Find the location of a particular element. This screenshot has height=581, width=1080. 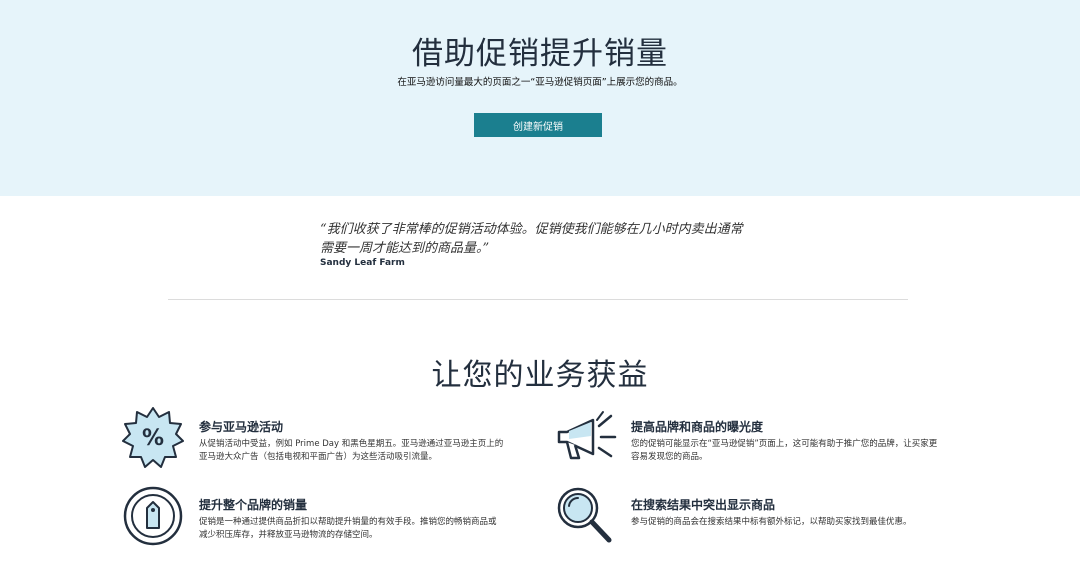

benefit-title: 参与亚马逊活动 is located at coordinates (241, 427).